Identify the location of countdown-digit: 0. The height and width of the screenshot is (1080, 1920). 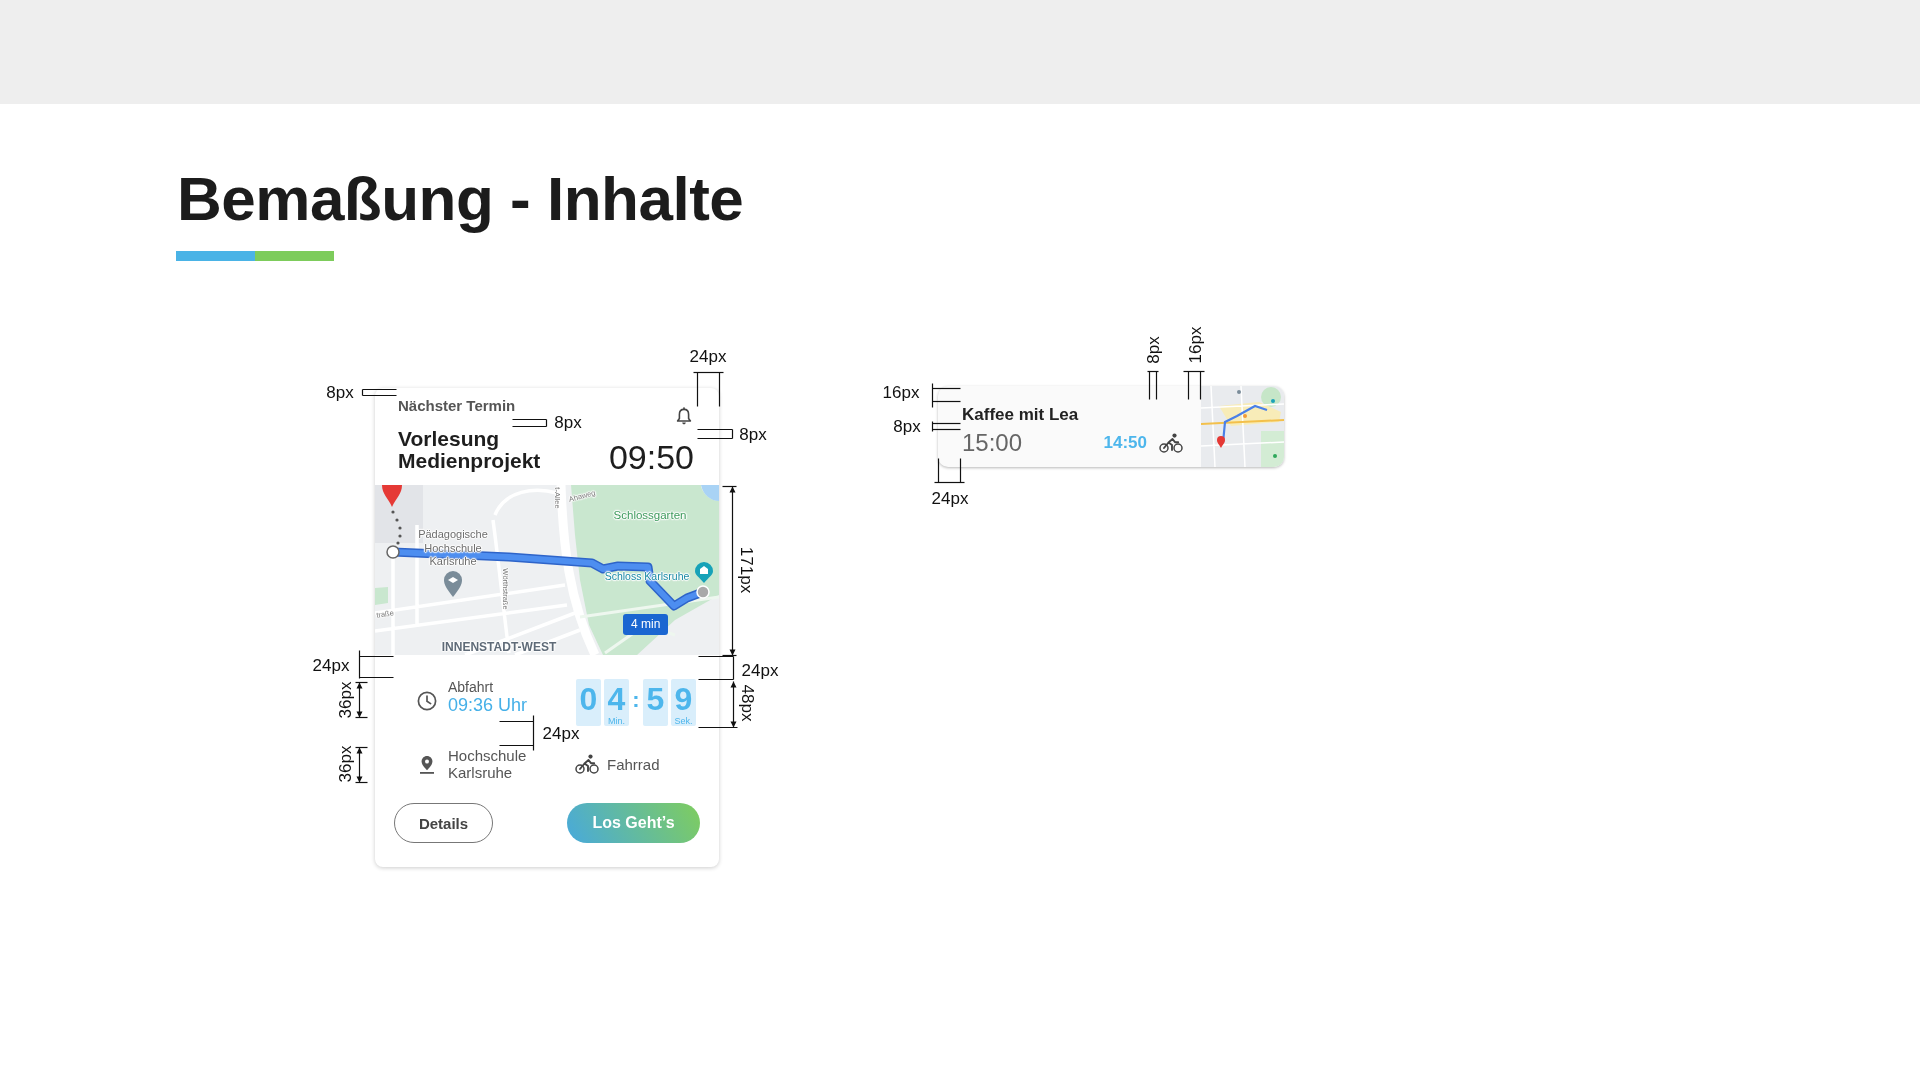
(588, 699).